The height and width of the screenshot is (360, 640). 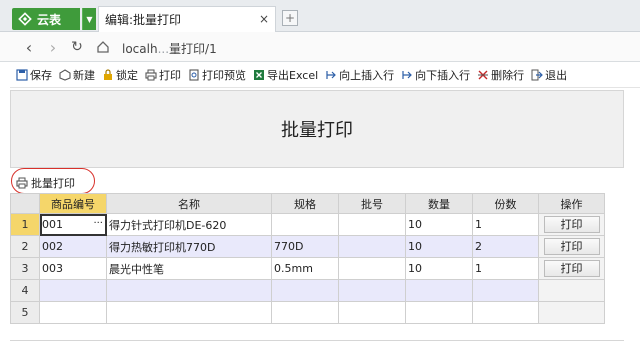 I want to click on app-menu-button: 云表, so click(x=46, y=19).